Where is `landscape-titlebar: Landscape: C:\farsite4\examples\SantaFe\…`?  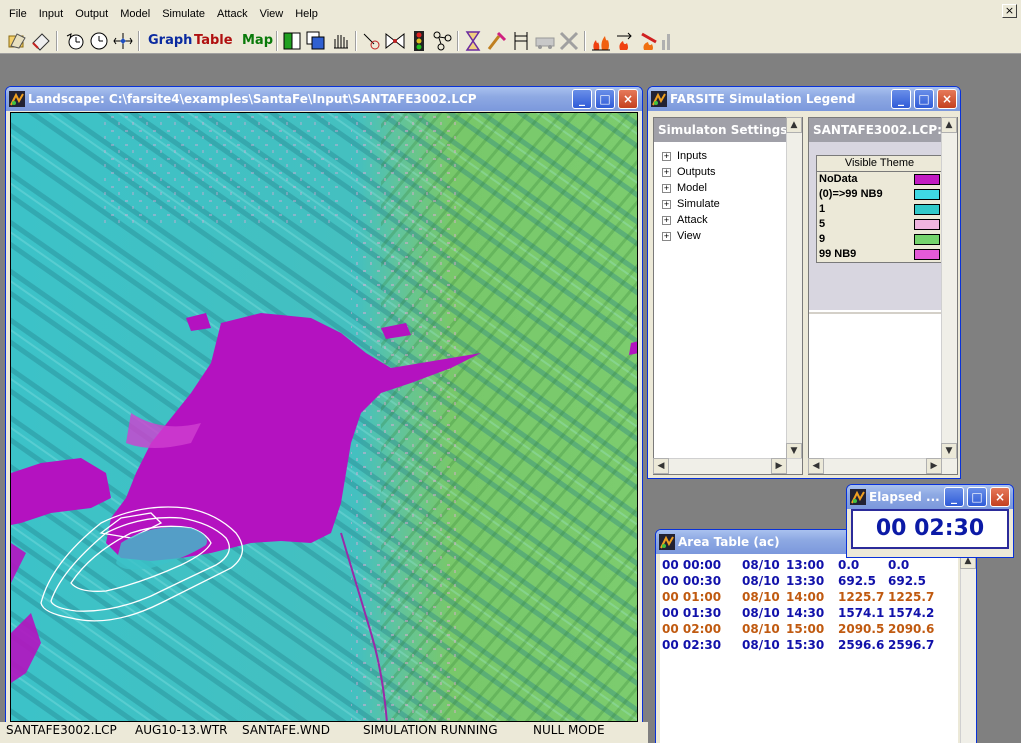
landscape-titlebar: Landscape: C:\farsite4\examples\SantaFe\… is located at coordinates (324, 99).